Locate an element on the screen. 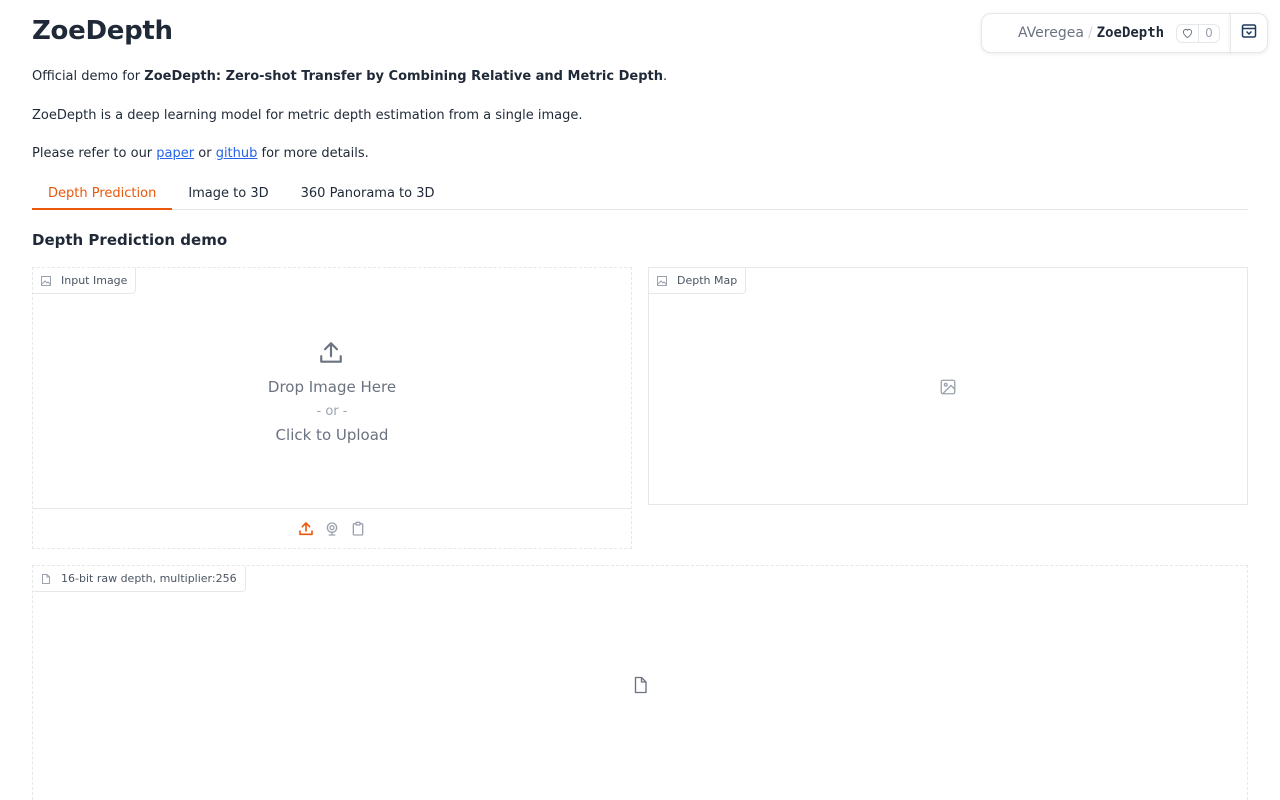 This screenshot has height=800, width=1280. or-text: - or - is located at coordinates (332, 411).